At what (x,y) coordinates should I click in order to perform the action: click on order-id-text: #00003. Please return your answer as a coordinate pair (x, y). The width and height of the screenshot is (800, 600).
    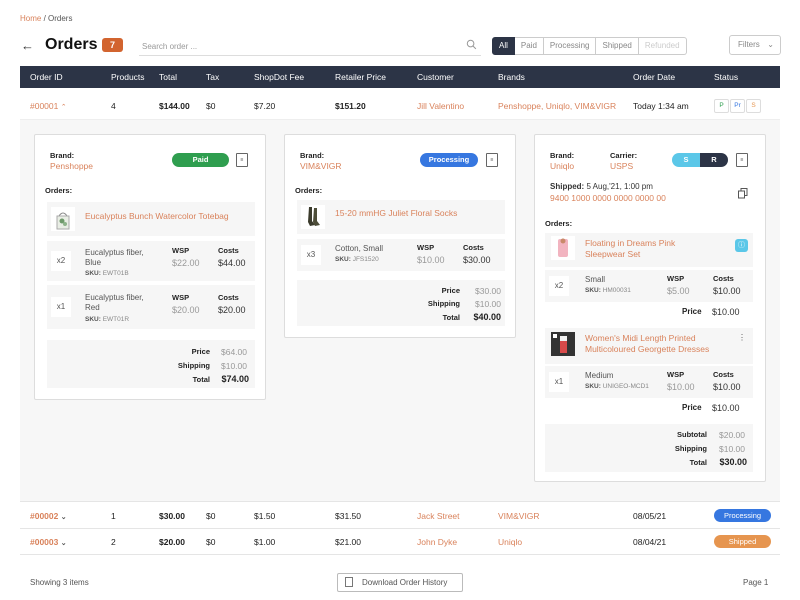
    Looking at the image, I should click on (44, 542).